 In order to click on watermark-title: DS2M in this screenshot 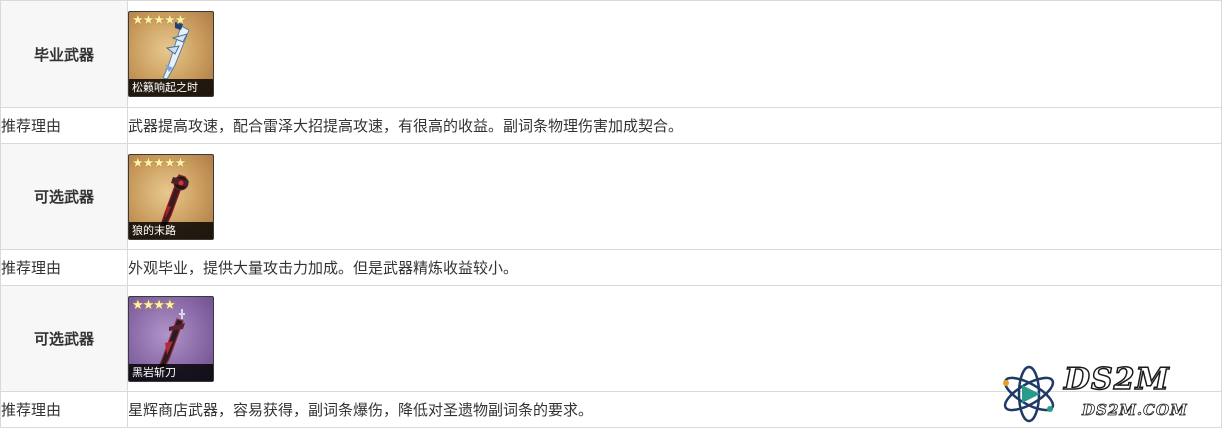, I will do `click(1116, 380)`.